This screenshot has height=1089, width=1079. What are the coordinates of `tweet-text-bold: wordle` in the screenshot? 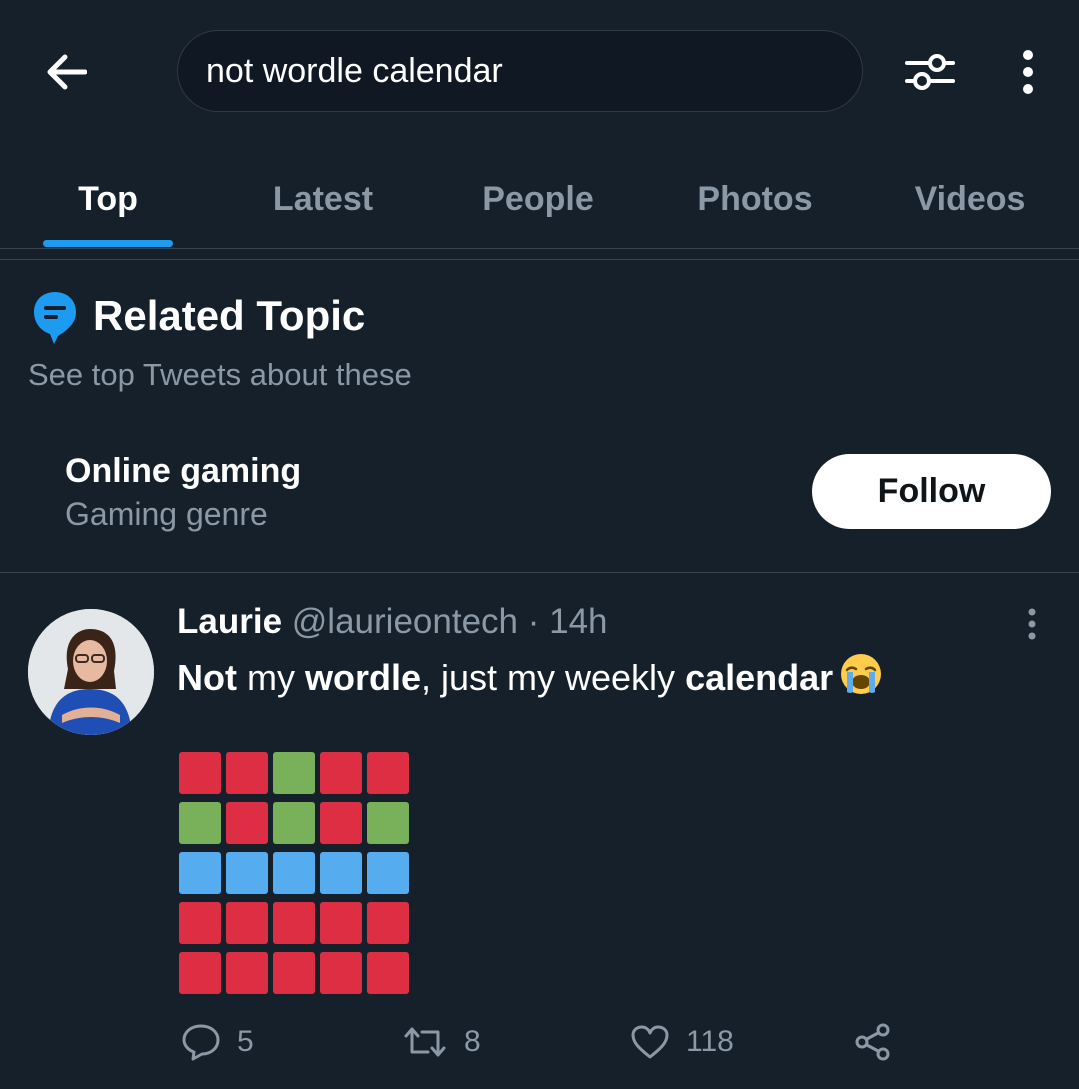 It's located at (362, 677).